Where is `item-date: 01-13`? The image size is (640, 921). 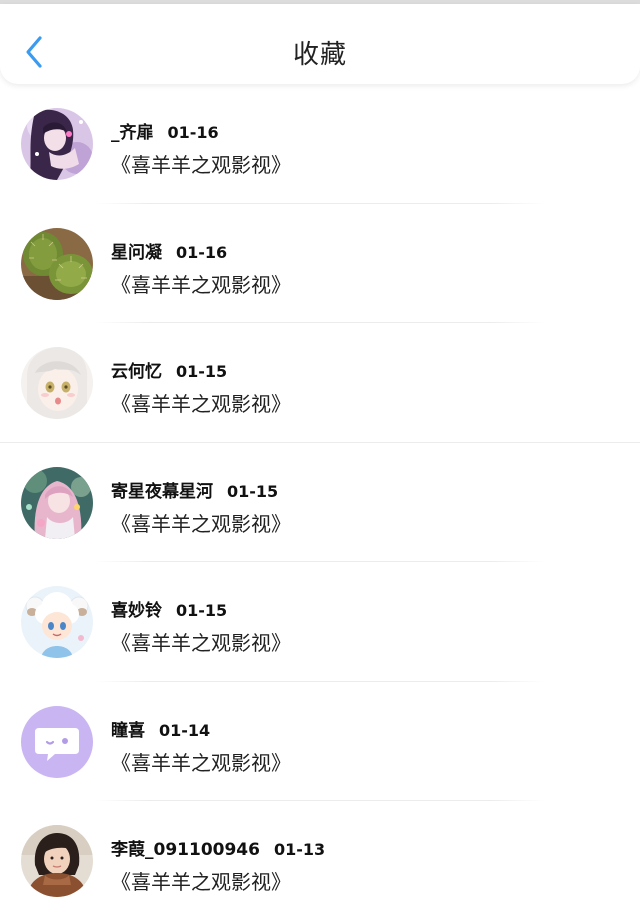 item-date: 01-13 is located at coordinates (299, 849).